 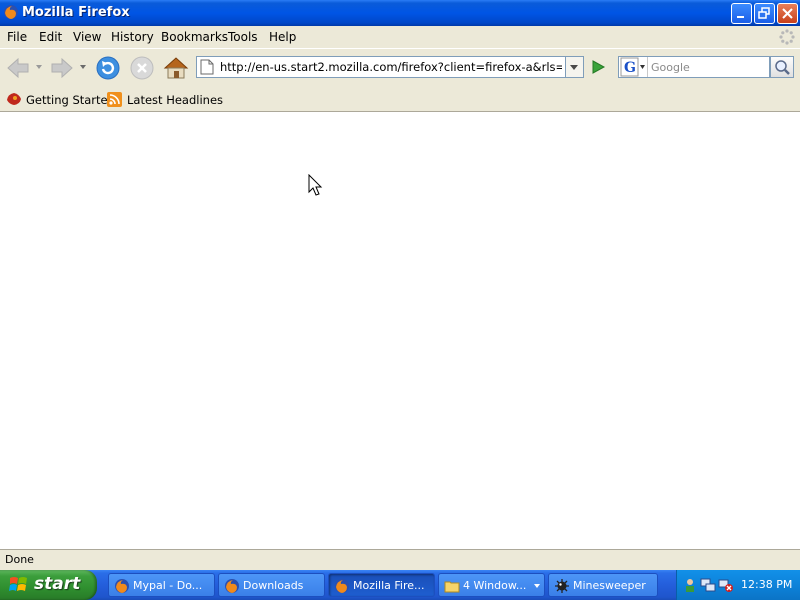 I want to click on search-engine-button: G, so click(x=633, y=67).